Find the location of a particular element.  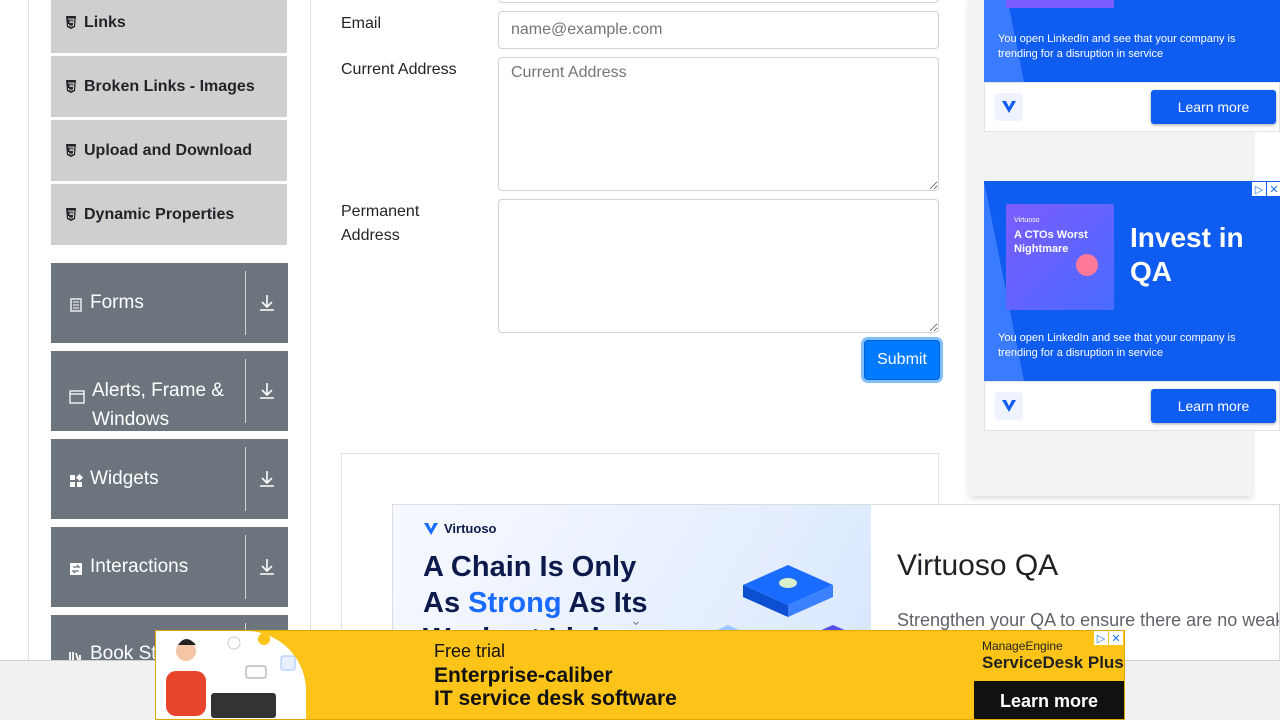

ad-title: Virtuoso QA is located at coordinates (978, 565).